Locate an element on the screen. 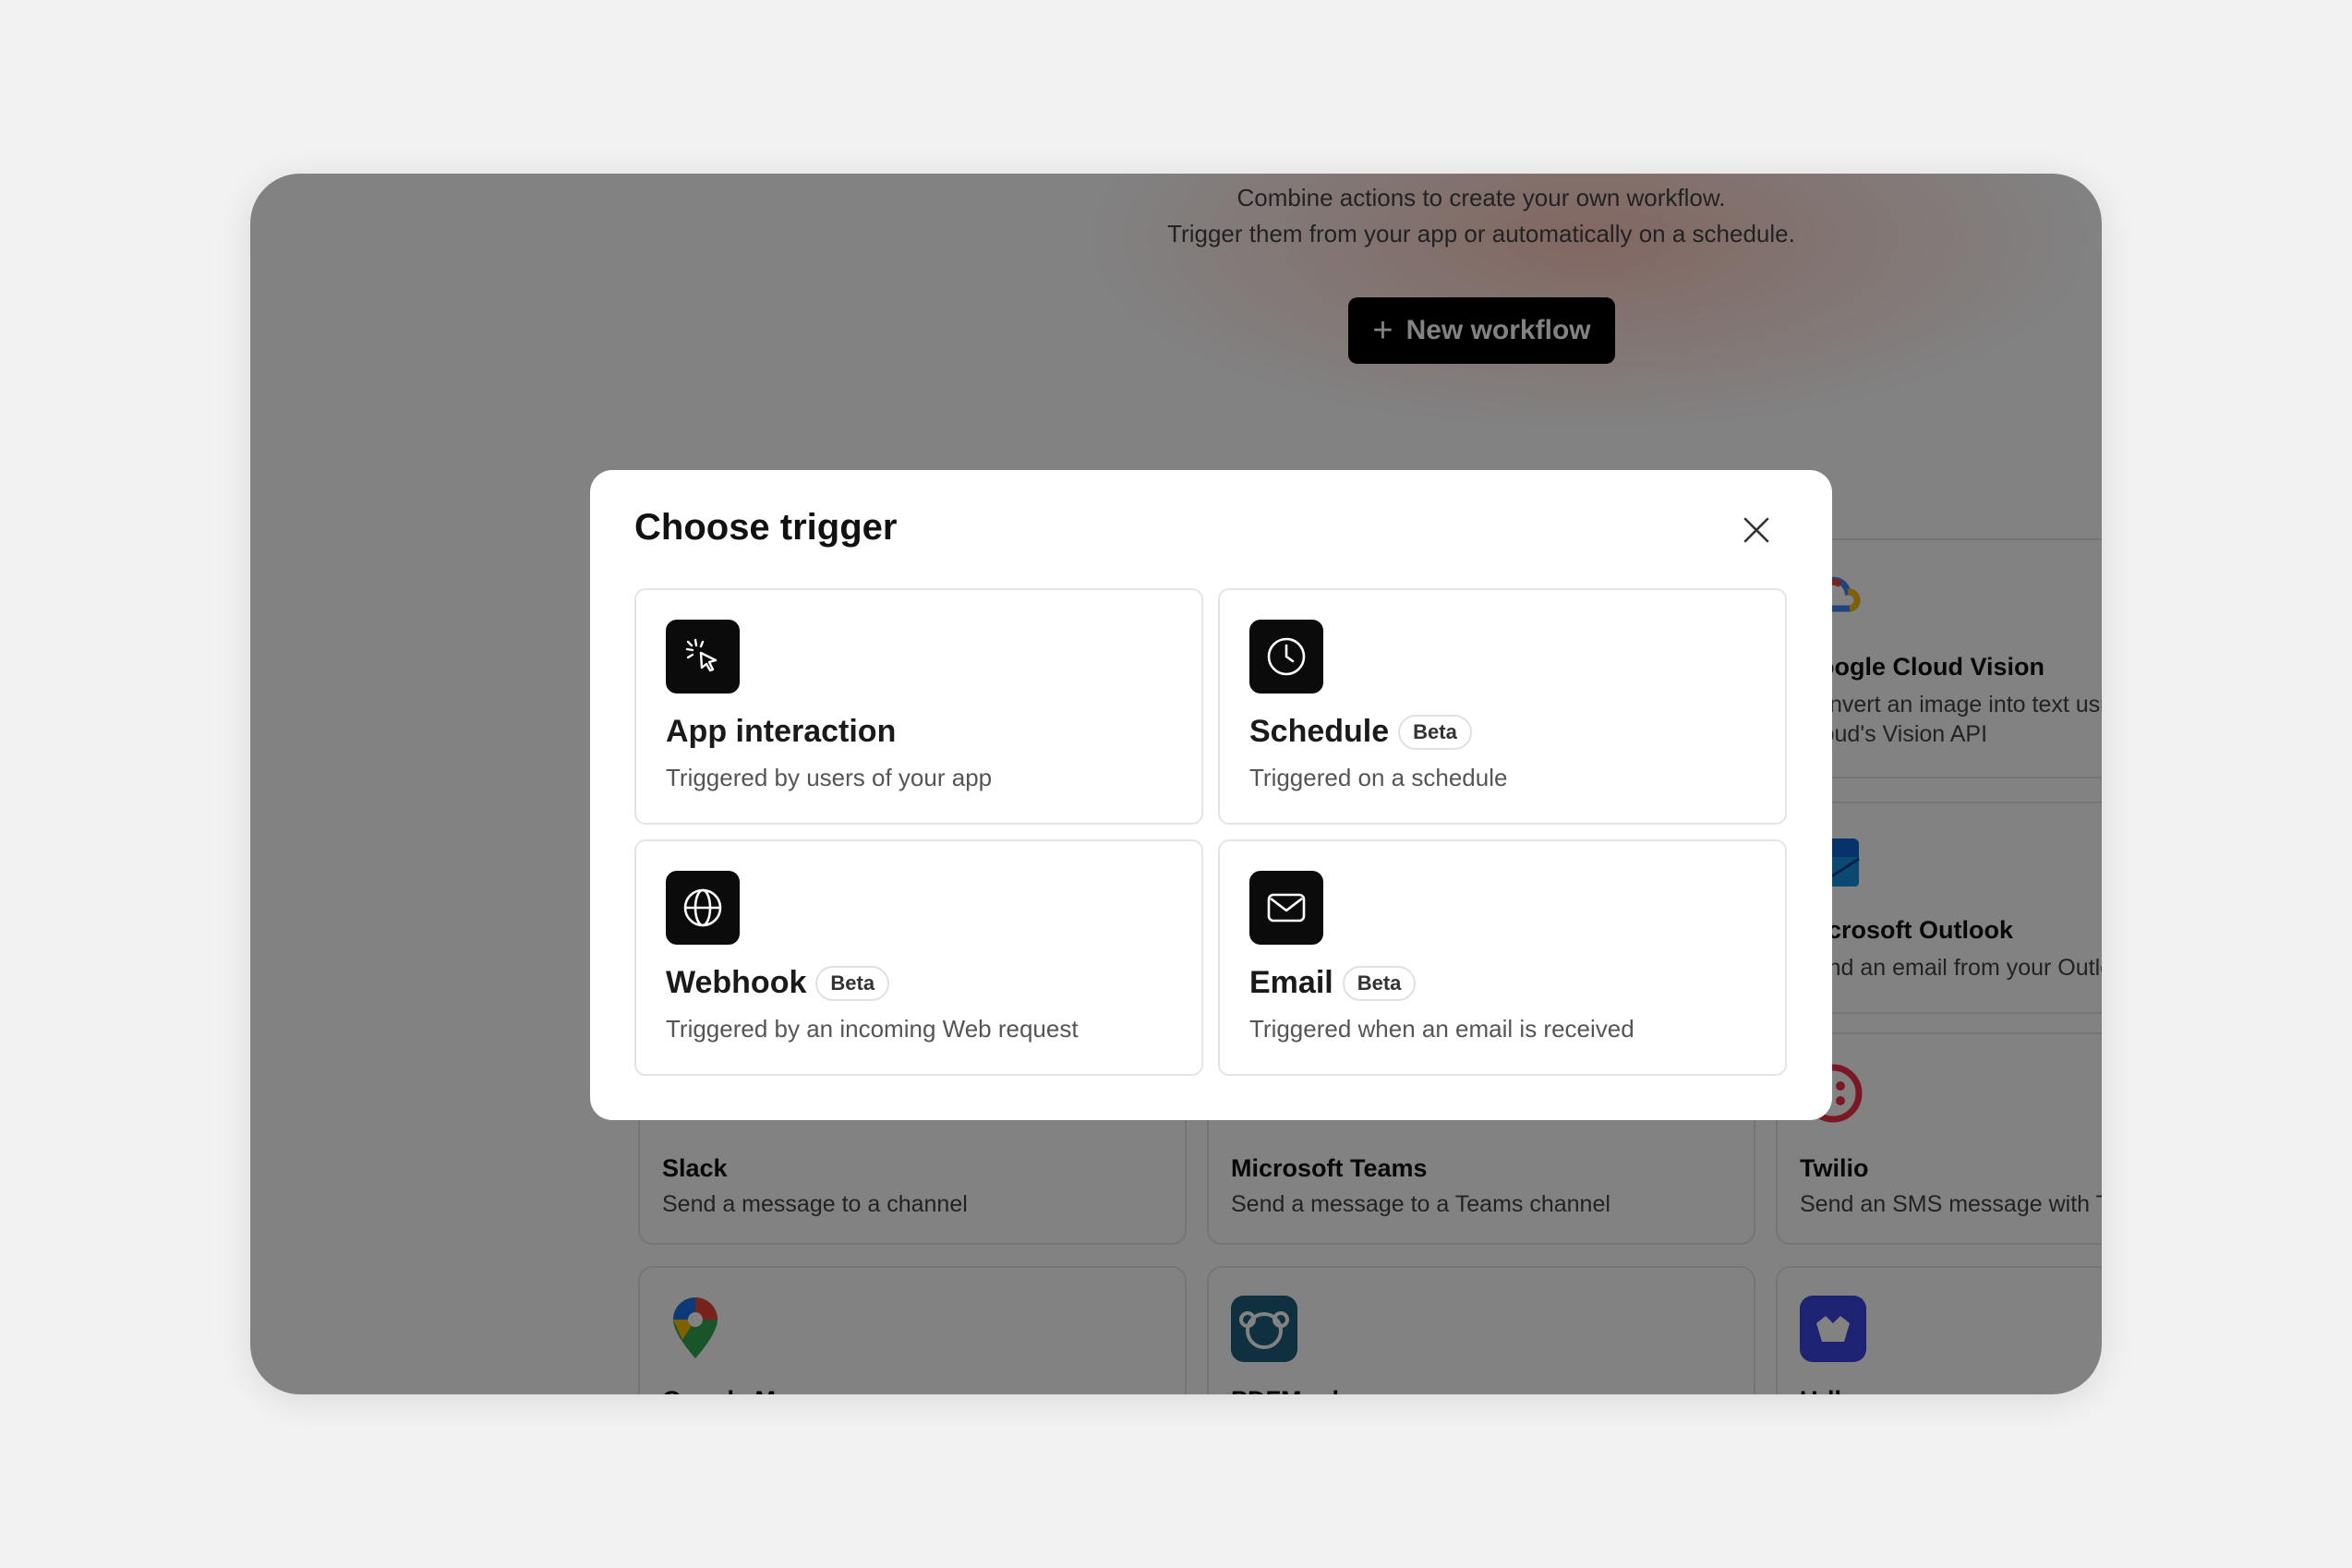 The height and width of the screenshot is (1568, 2352). trigger-name-row: Email Beta is located at coordinates (1333, 983).